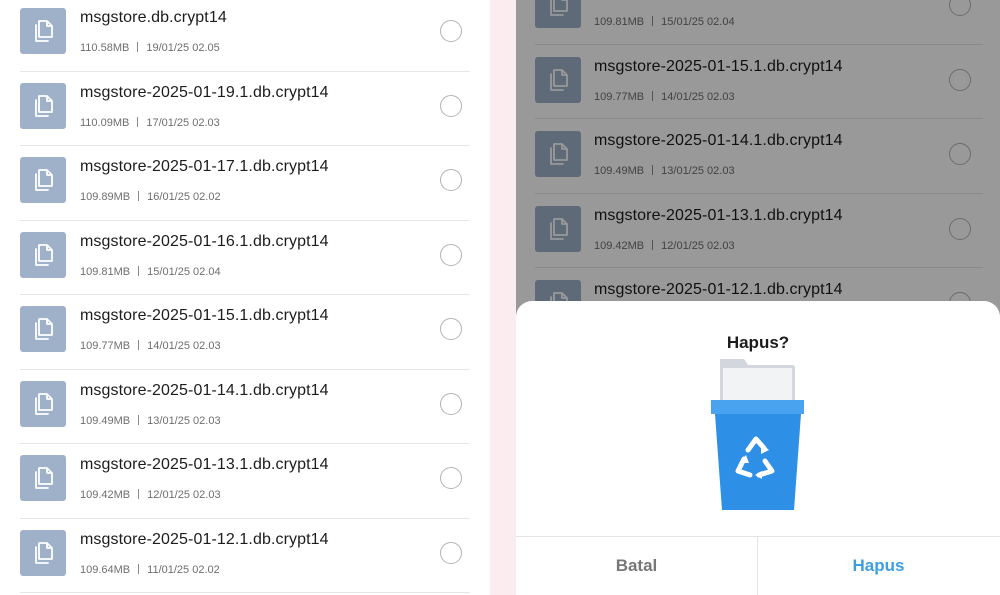 This screenshot has height=595, width=1000. Describe the element at coordinates (183, 122) in the screenshot. I see `file-date: 17/01/25 02.03` at that location.